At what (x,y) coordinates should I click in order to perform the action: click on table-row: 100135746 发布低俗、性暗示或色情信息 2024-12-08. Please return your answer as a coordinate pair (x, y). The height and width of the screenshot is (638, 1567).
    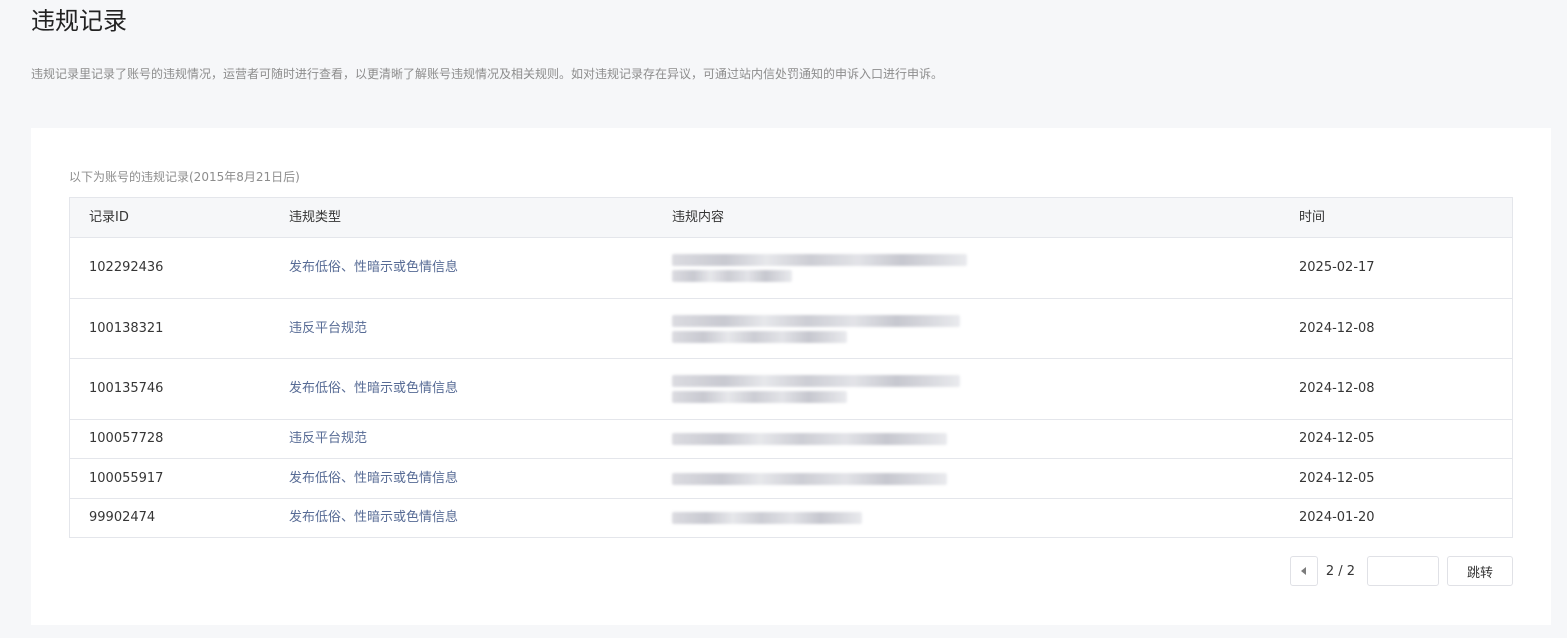
    Looking at the image, I should click on (791, 388).